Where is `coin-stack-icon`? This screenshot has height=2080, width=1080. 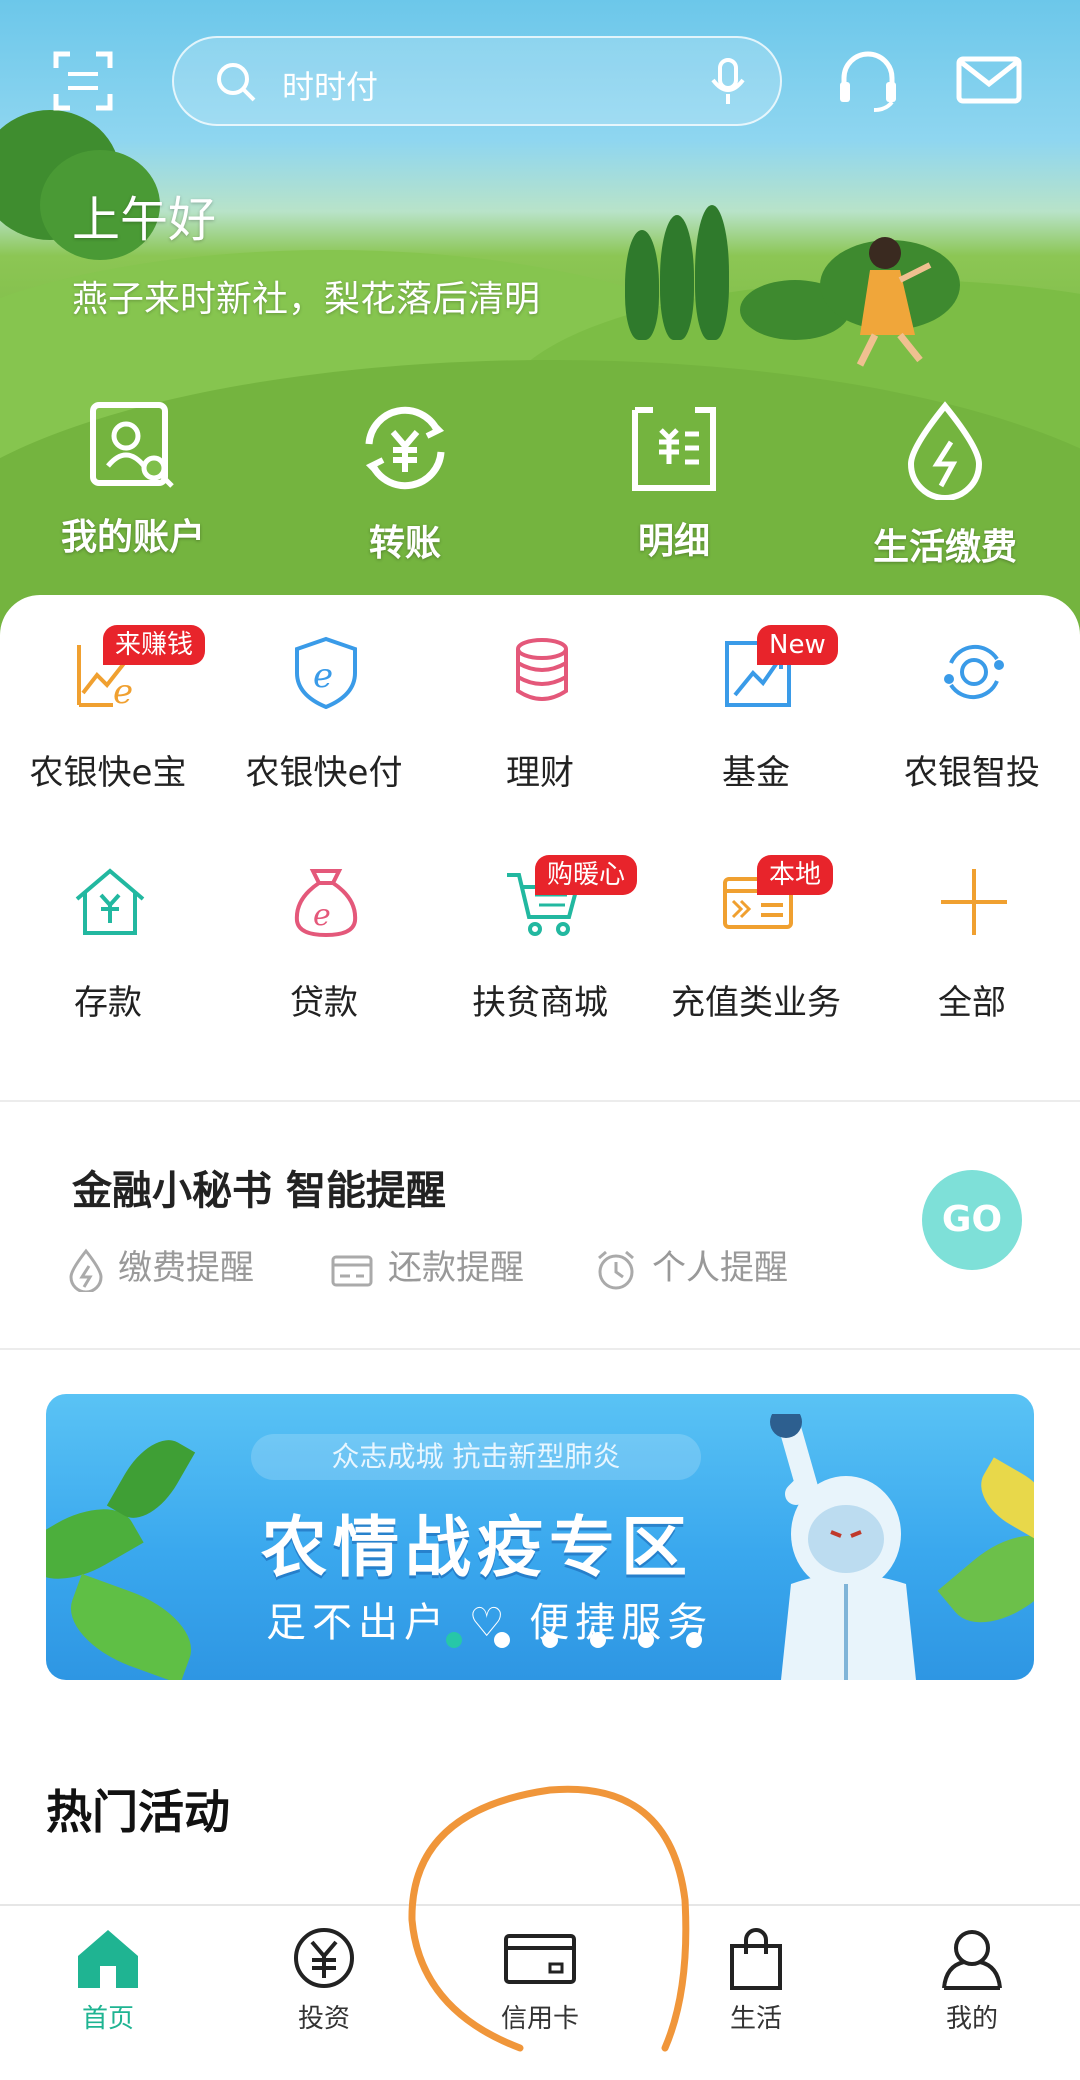
coin-stack-icon is located at coordinates (542, 669).